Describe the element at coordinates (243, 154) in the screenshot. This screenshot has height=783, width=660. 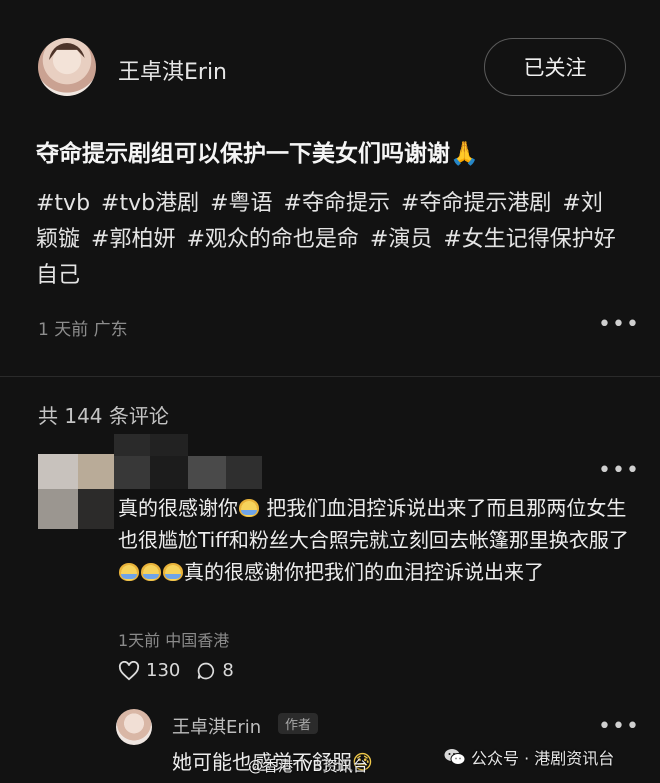
I see `post-title-text: 夺命提示剧组可以保护一下美女们吗谢谢` at that location.